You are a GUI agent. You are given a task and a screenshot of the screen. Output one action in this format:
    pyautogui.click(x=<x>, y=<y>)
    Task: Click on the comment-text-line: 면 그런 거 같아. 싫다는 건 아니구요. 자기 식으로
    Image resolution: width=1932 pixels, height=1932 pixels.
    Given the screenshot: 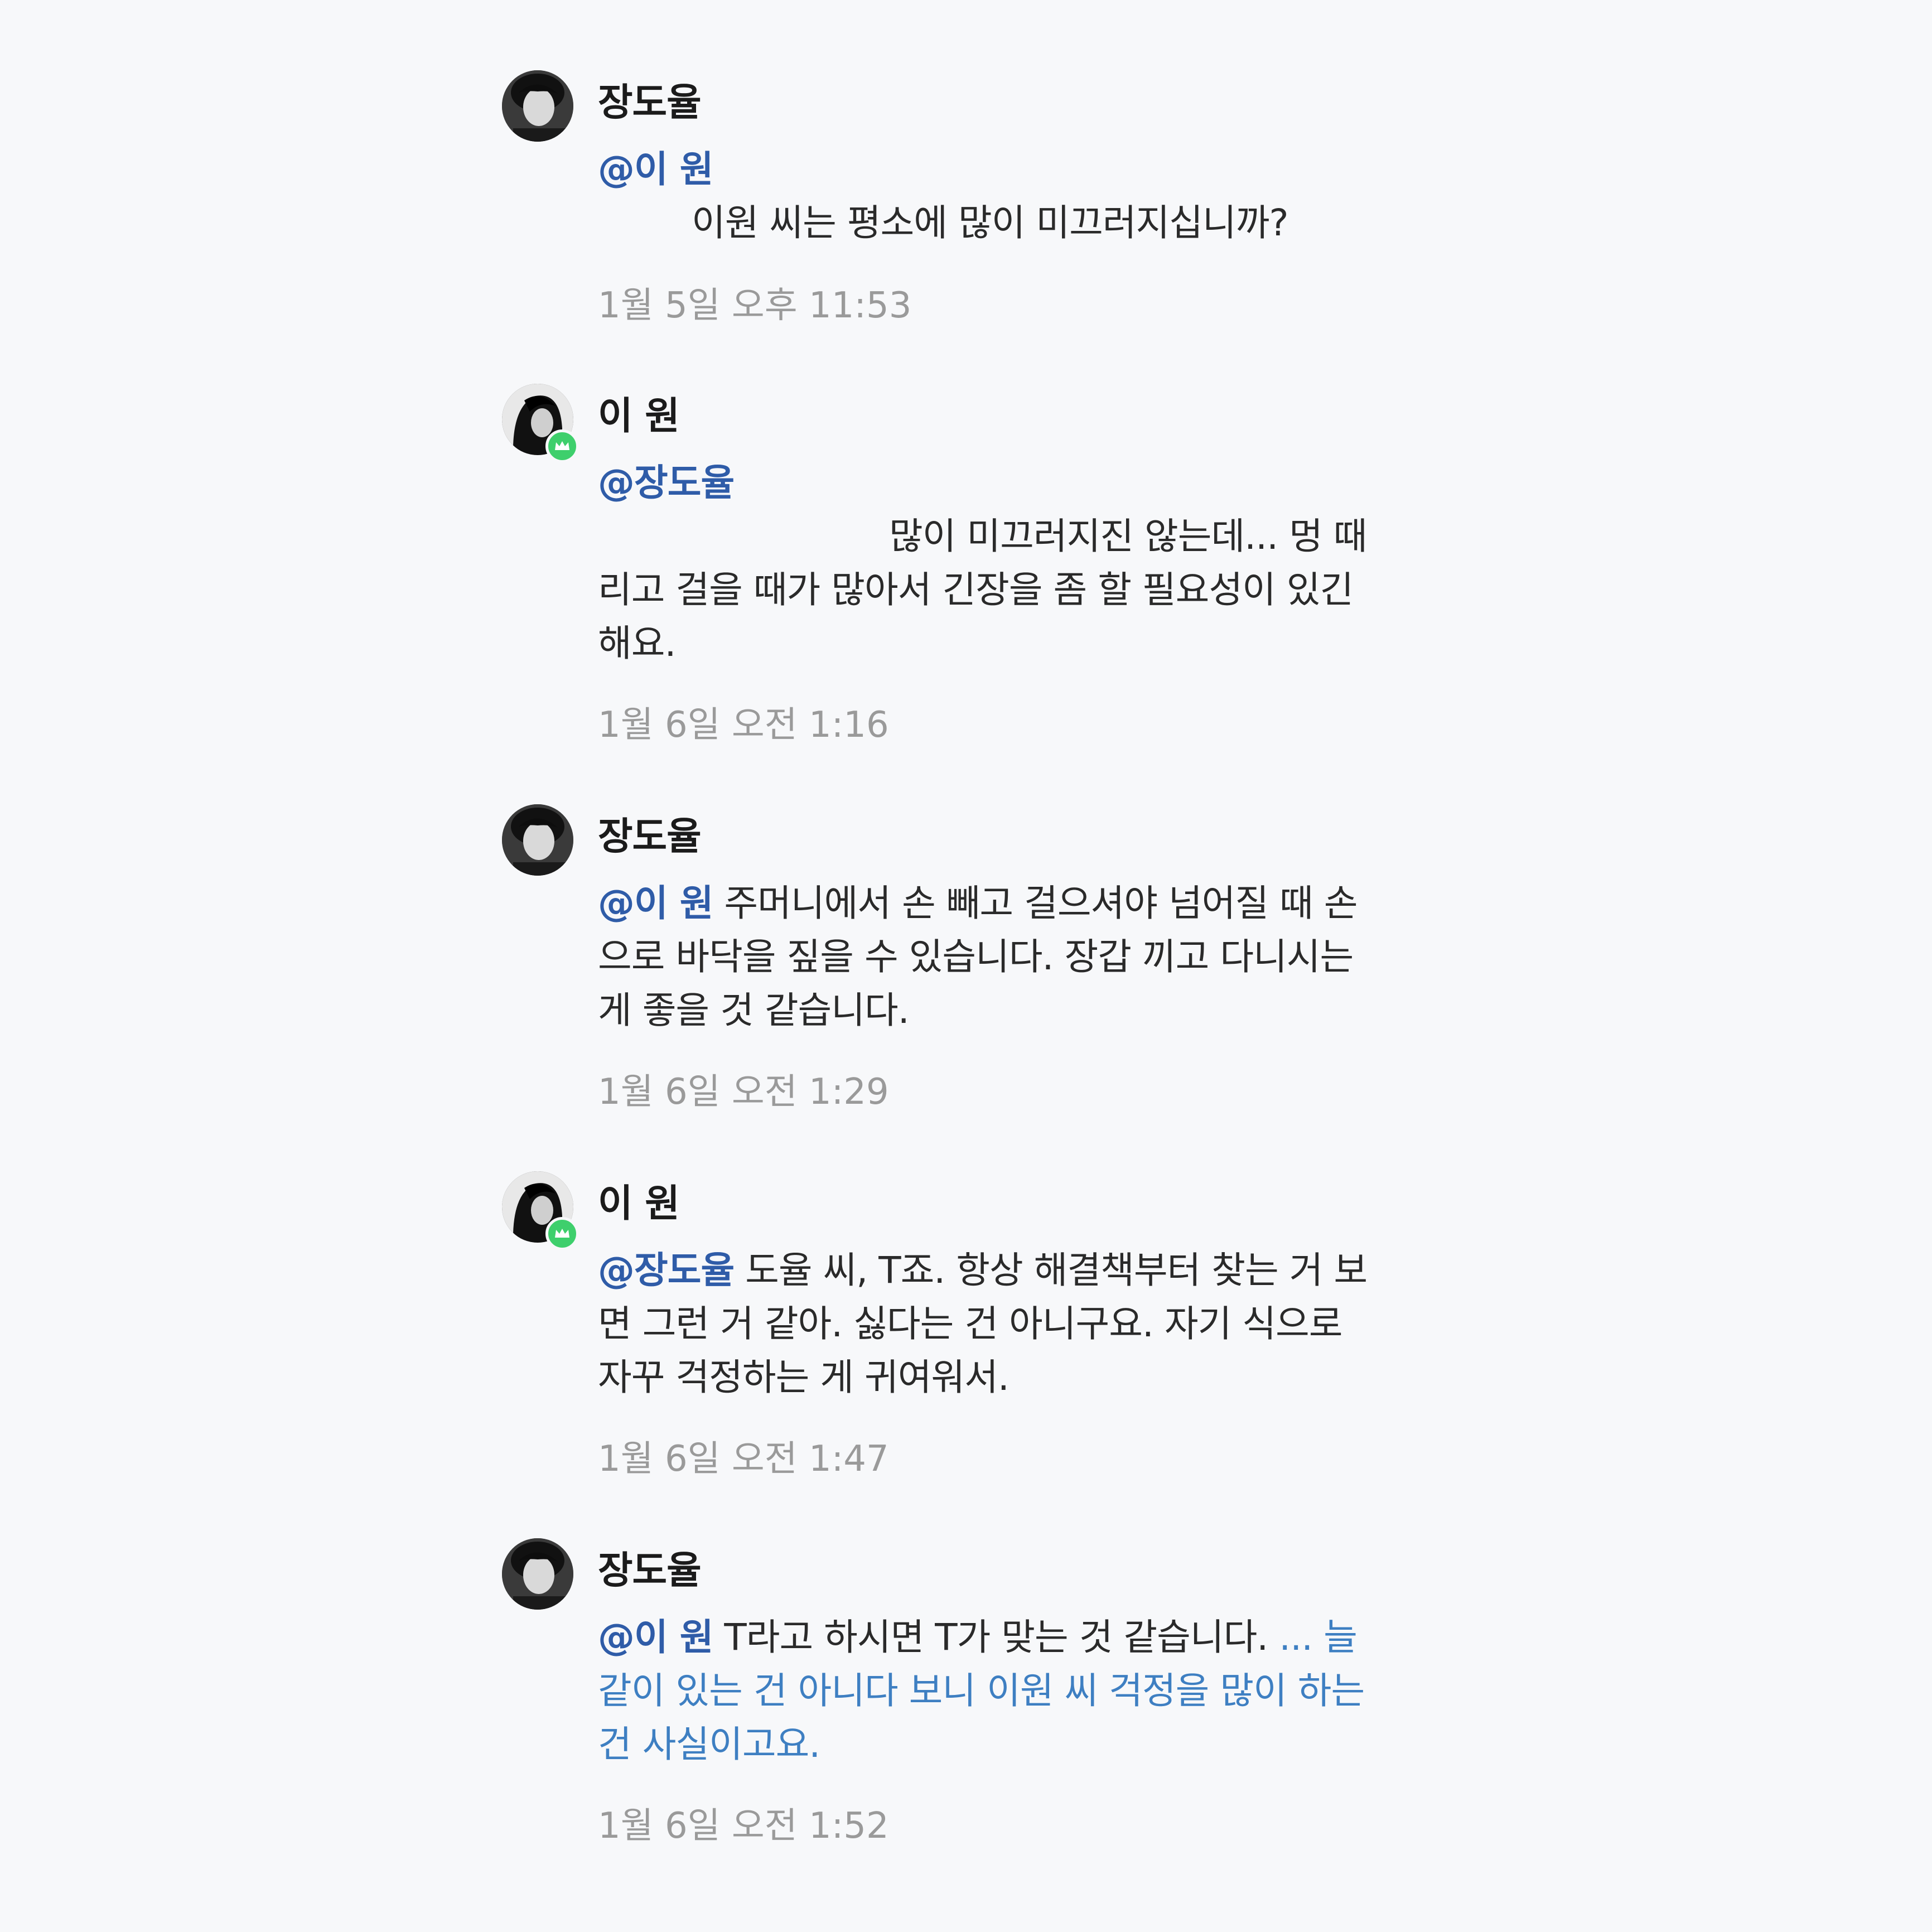 What is the action you would take?
    pyautogui.click(x=970, y=1323)
    